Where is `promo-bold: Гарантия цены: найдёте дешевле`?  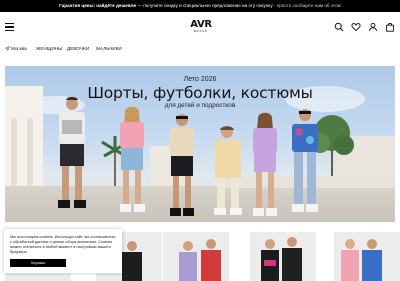 promo-bold: Гарантия цены: найдёте дешевле is located at coordinates (98, 5).